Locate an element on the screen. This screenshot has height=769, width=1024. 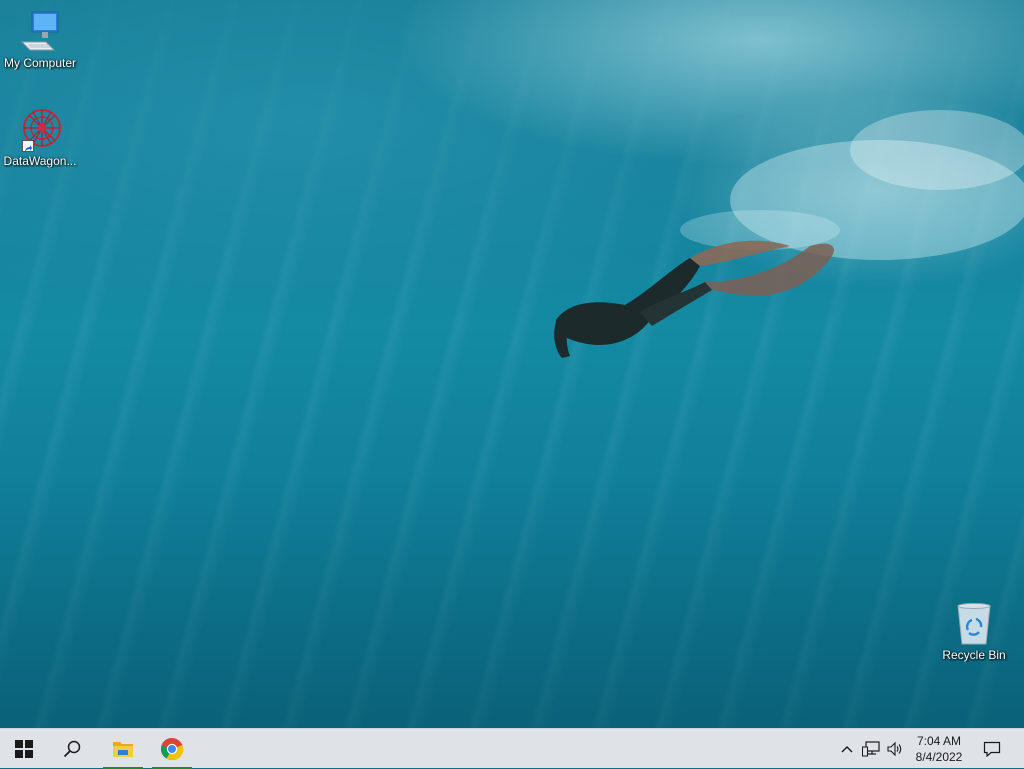
taskbar-clock: 7:04 AM 8/4/2022 is located at coordinates (939, 749).